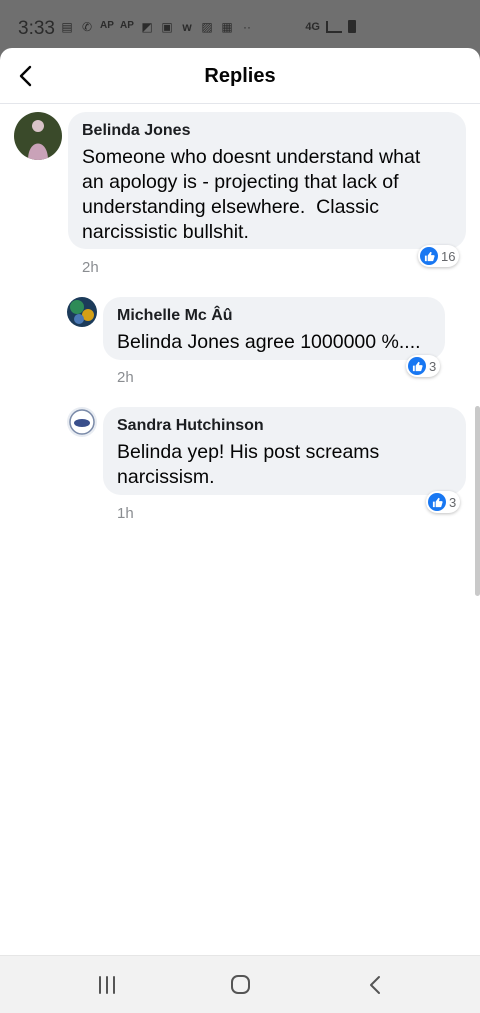  What do you see at coordinates (166, 477) in the screenshot?
I see `comment-text-line: narcissism.` at bounding box center [166, 477].